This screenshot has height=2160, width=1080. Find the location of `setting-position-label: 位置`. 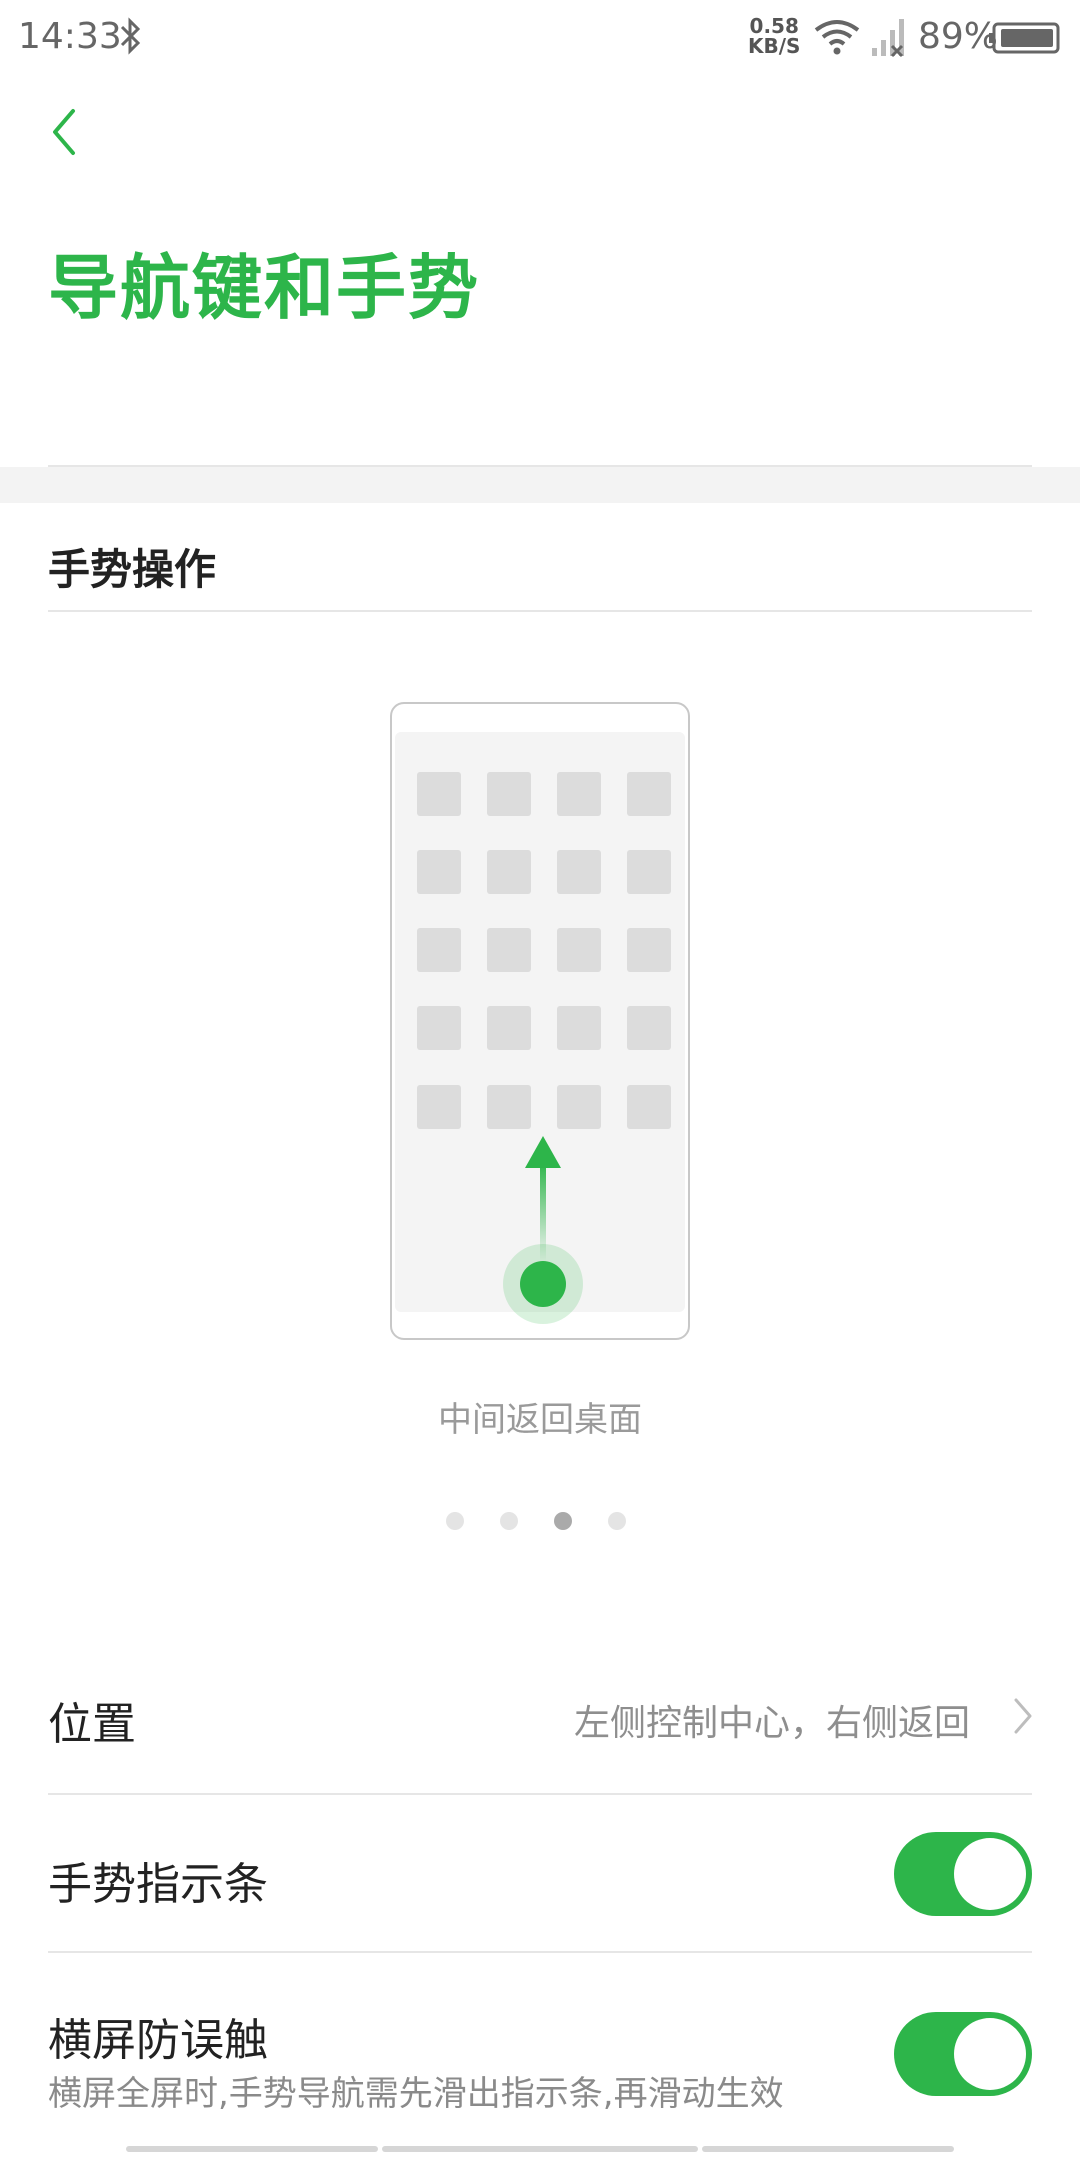

setting-position-label: 位置 is located at coordinates (92, 1724).